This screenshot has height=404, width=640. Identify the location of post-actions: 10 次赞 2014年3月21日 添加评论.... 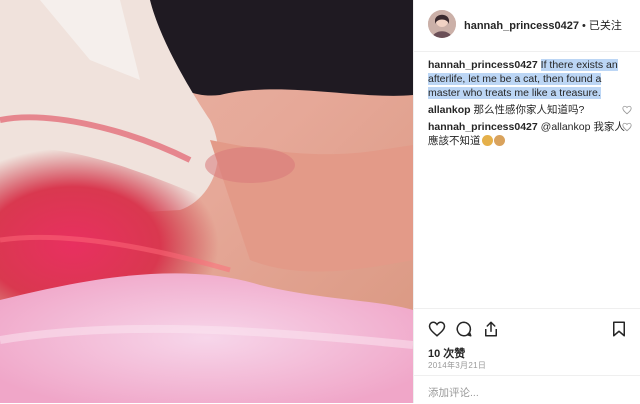
(527, 355).